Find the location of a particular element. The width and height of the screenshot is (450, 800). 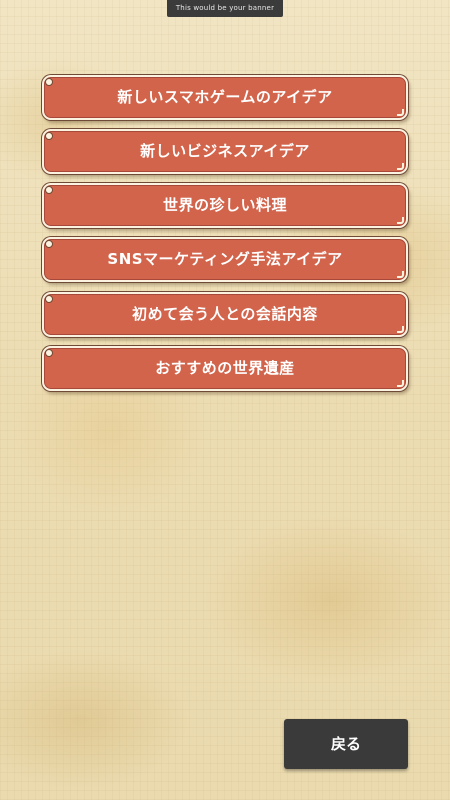

menu-button-label: 新しいビジネスアイデア is located at coordinates (225, 151).